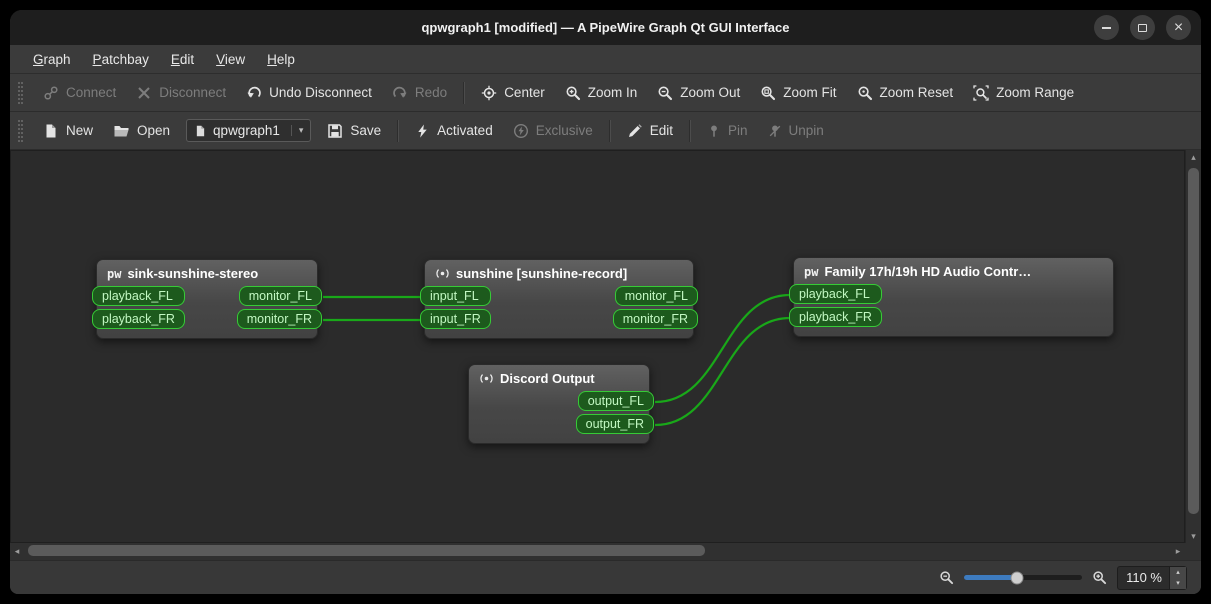 This screenshot has height=604, width=1211. Describe the element at coordinates (1193, 341) in the screenshot. I see `vertical-scroll-thumb` at that location.